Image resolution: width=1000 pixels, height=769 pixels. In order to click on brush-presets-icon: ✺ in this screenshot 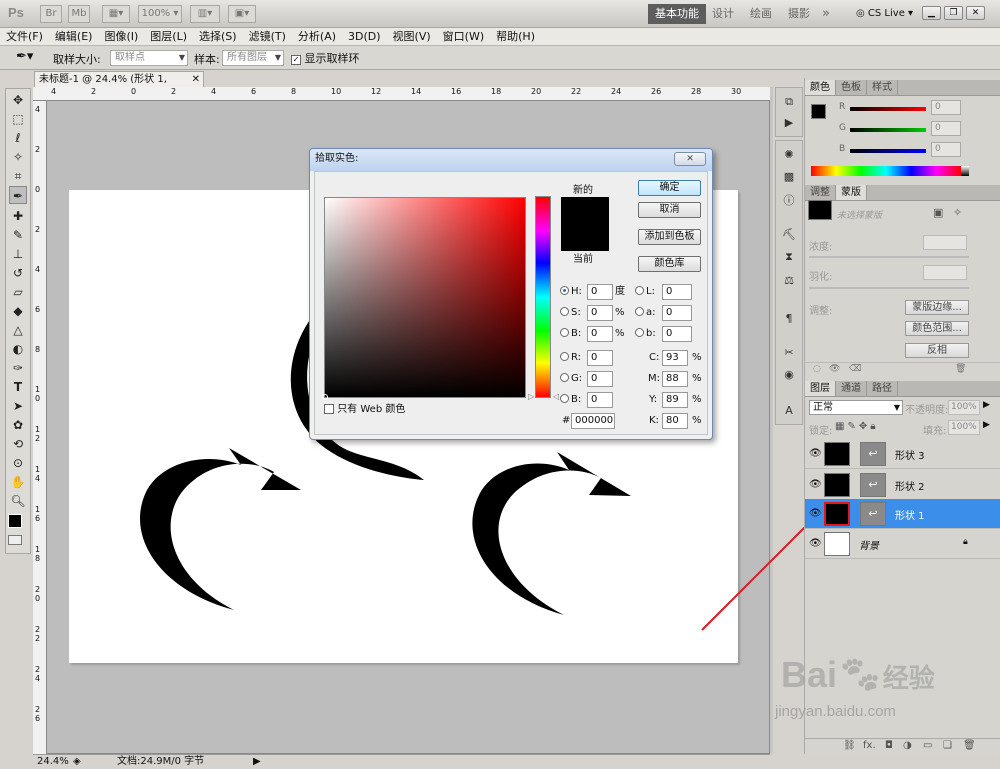, I will do `click(789, 155)`.